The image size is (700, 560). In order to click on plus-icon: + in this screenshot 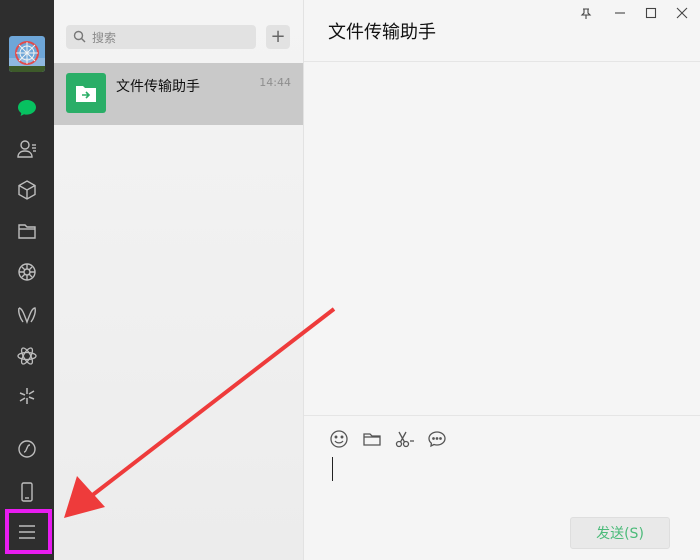, I will do `click(278, 36)`.